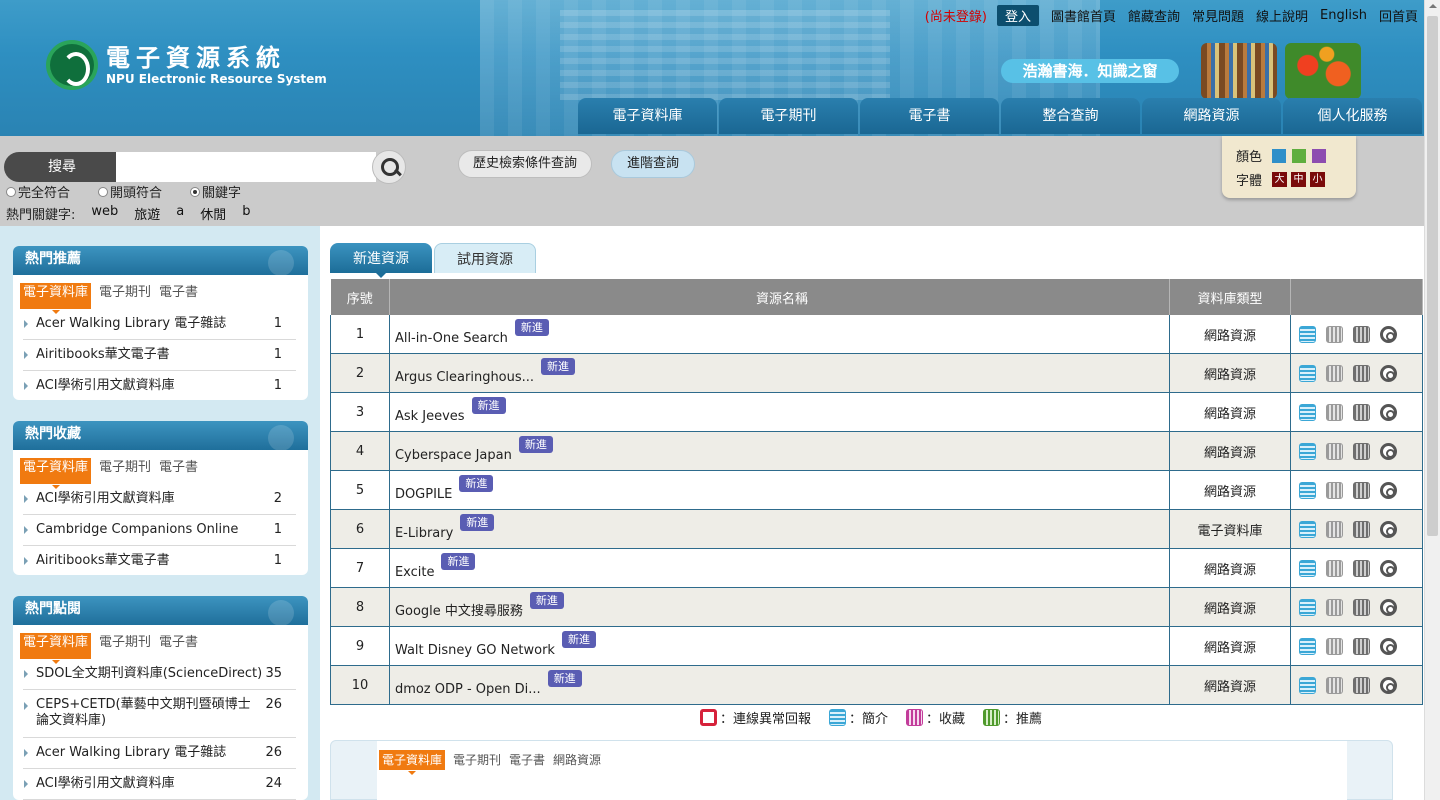  Describe the element at coordinates (1352, 116) in the screenshot. I see `nav-personal-services: 個人化服務` at that location.